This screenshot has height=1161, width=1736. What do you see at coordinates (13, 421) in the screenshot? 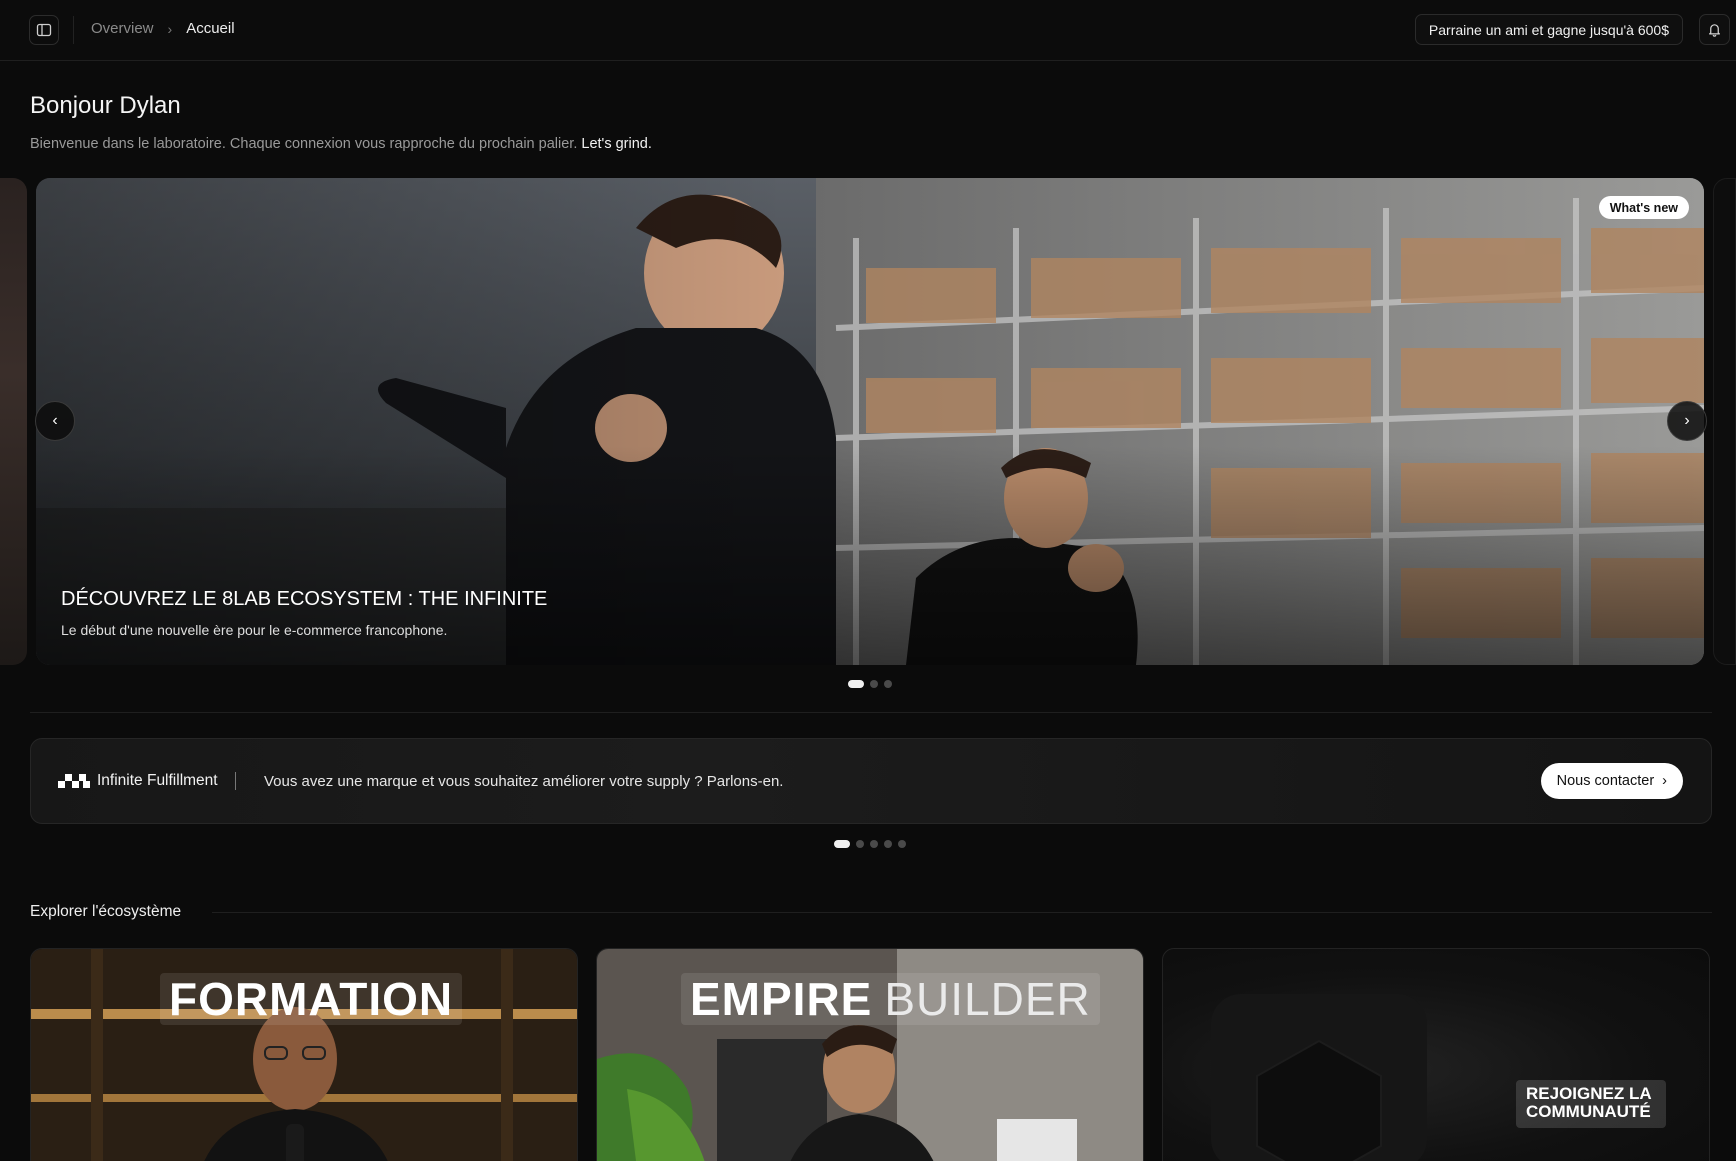
I see `hero-previous-slide-peek` at bounding box center [13, 421].